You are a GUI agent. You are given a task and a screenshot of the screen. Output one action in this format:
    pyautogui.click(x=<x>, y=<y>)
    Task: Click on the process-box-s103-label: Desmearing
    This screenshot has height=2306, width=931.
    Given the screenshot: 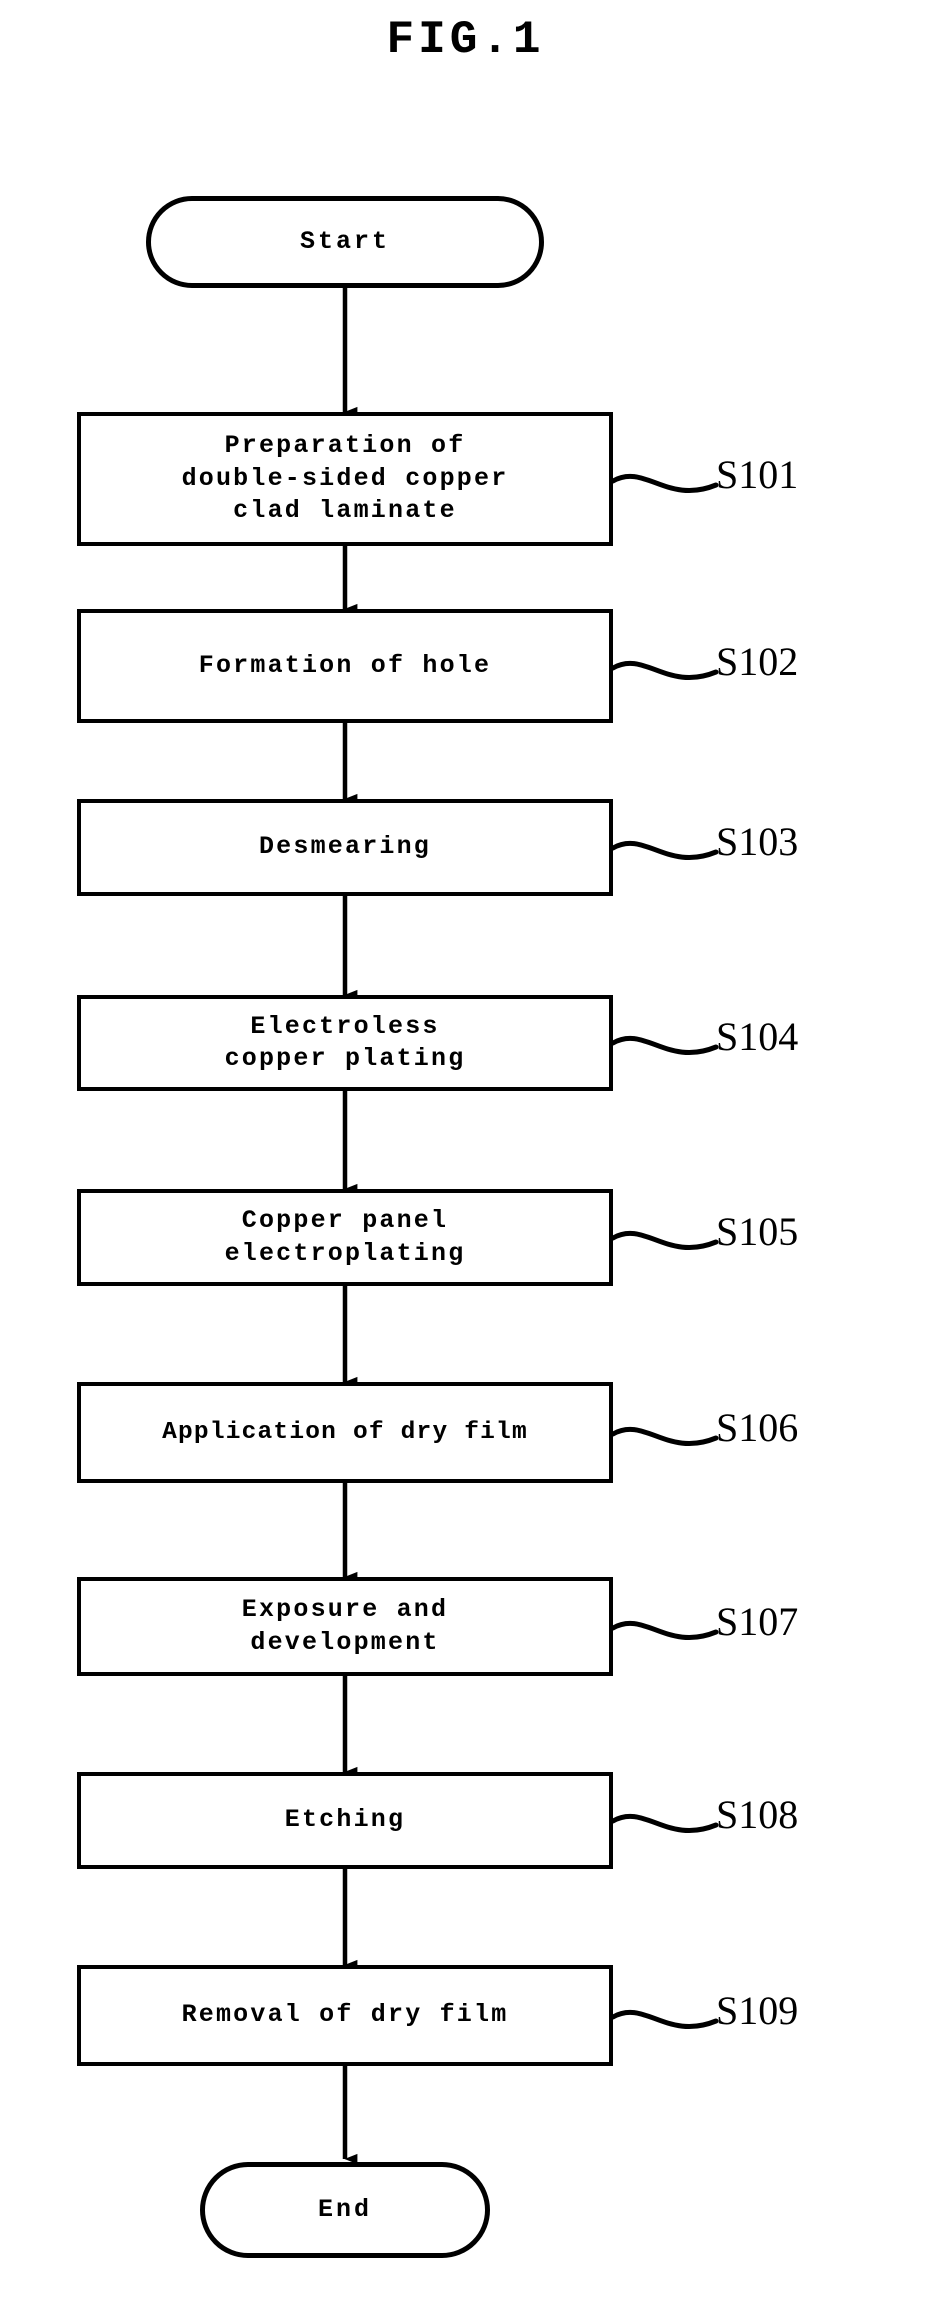 What is the action you would take?
    pyautogui.click(x=345, y=847)
    